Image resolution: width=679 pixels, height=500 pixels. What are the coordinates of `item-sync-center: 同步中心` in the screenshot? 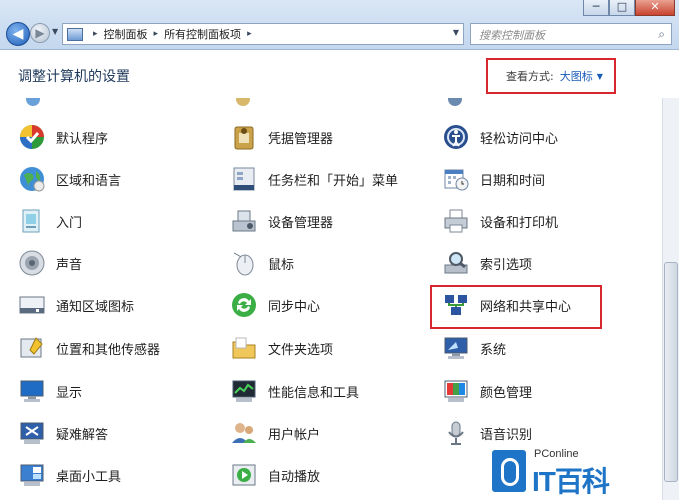 It's located at (275, 305).